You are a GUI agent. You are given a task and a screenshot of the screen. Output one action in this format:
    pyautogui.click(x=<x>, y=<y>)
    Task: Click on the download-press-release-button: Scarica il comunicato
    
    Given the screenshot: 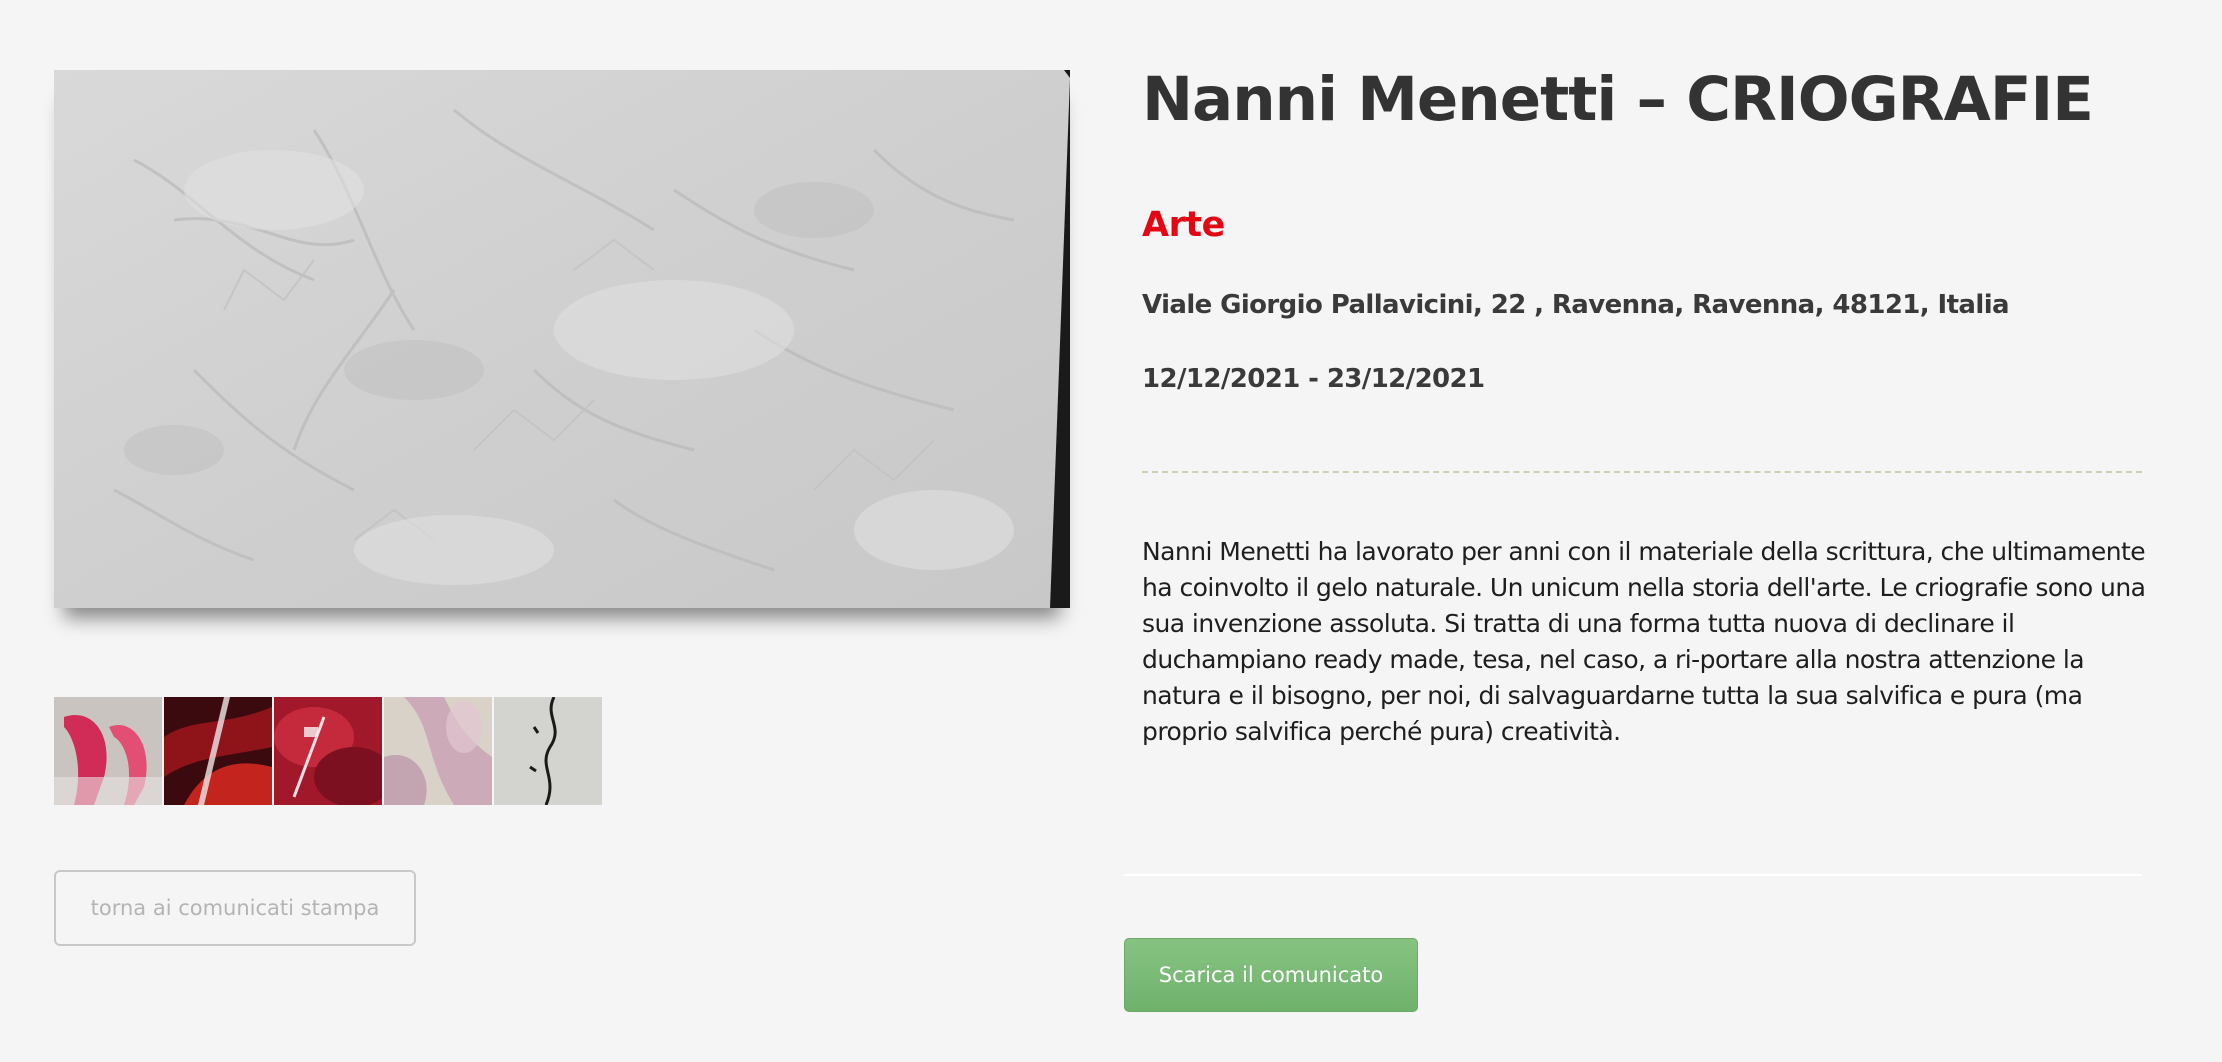 What is the action you would take?
    pyautogui.click(x=1271, y=975)
    